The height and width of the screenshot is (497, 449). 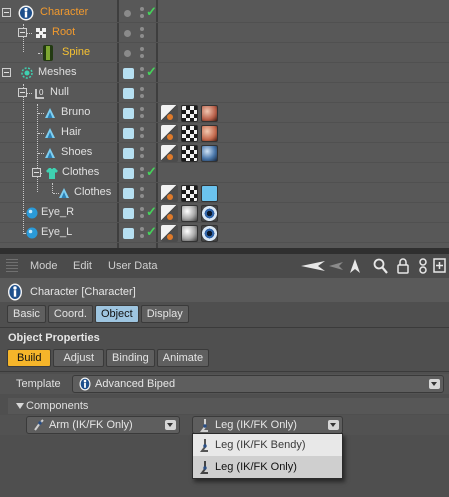 What do you see at coordinates (224, 133) in the screenshot?
I see `object-row-hair: Hair` at bounding box center [224, 133].